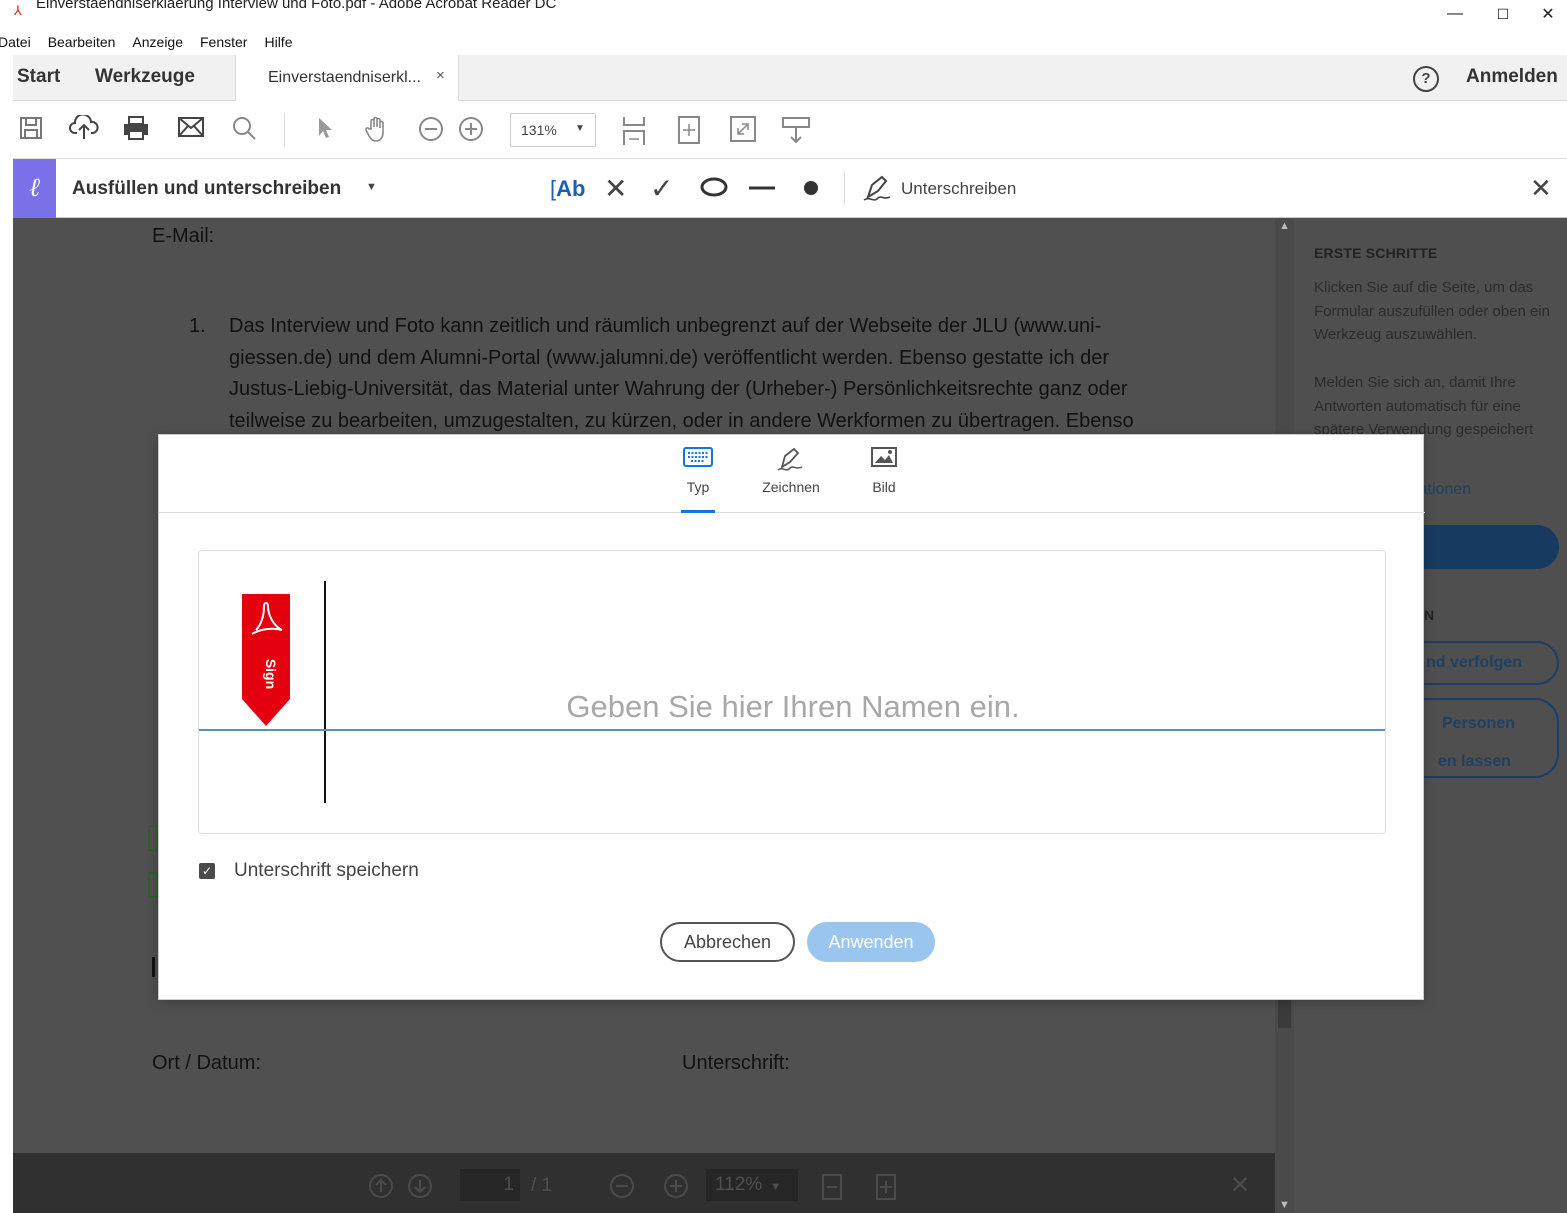 The width and height of the screenshot is (1567, 1213). I want to click on scroll-mode-icon, so click(634, 130).